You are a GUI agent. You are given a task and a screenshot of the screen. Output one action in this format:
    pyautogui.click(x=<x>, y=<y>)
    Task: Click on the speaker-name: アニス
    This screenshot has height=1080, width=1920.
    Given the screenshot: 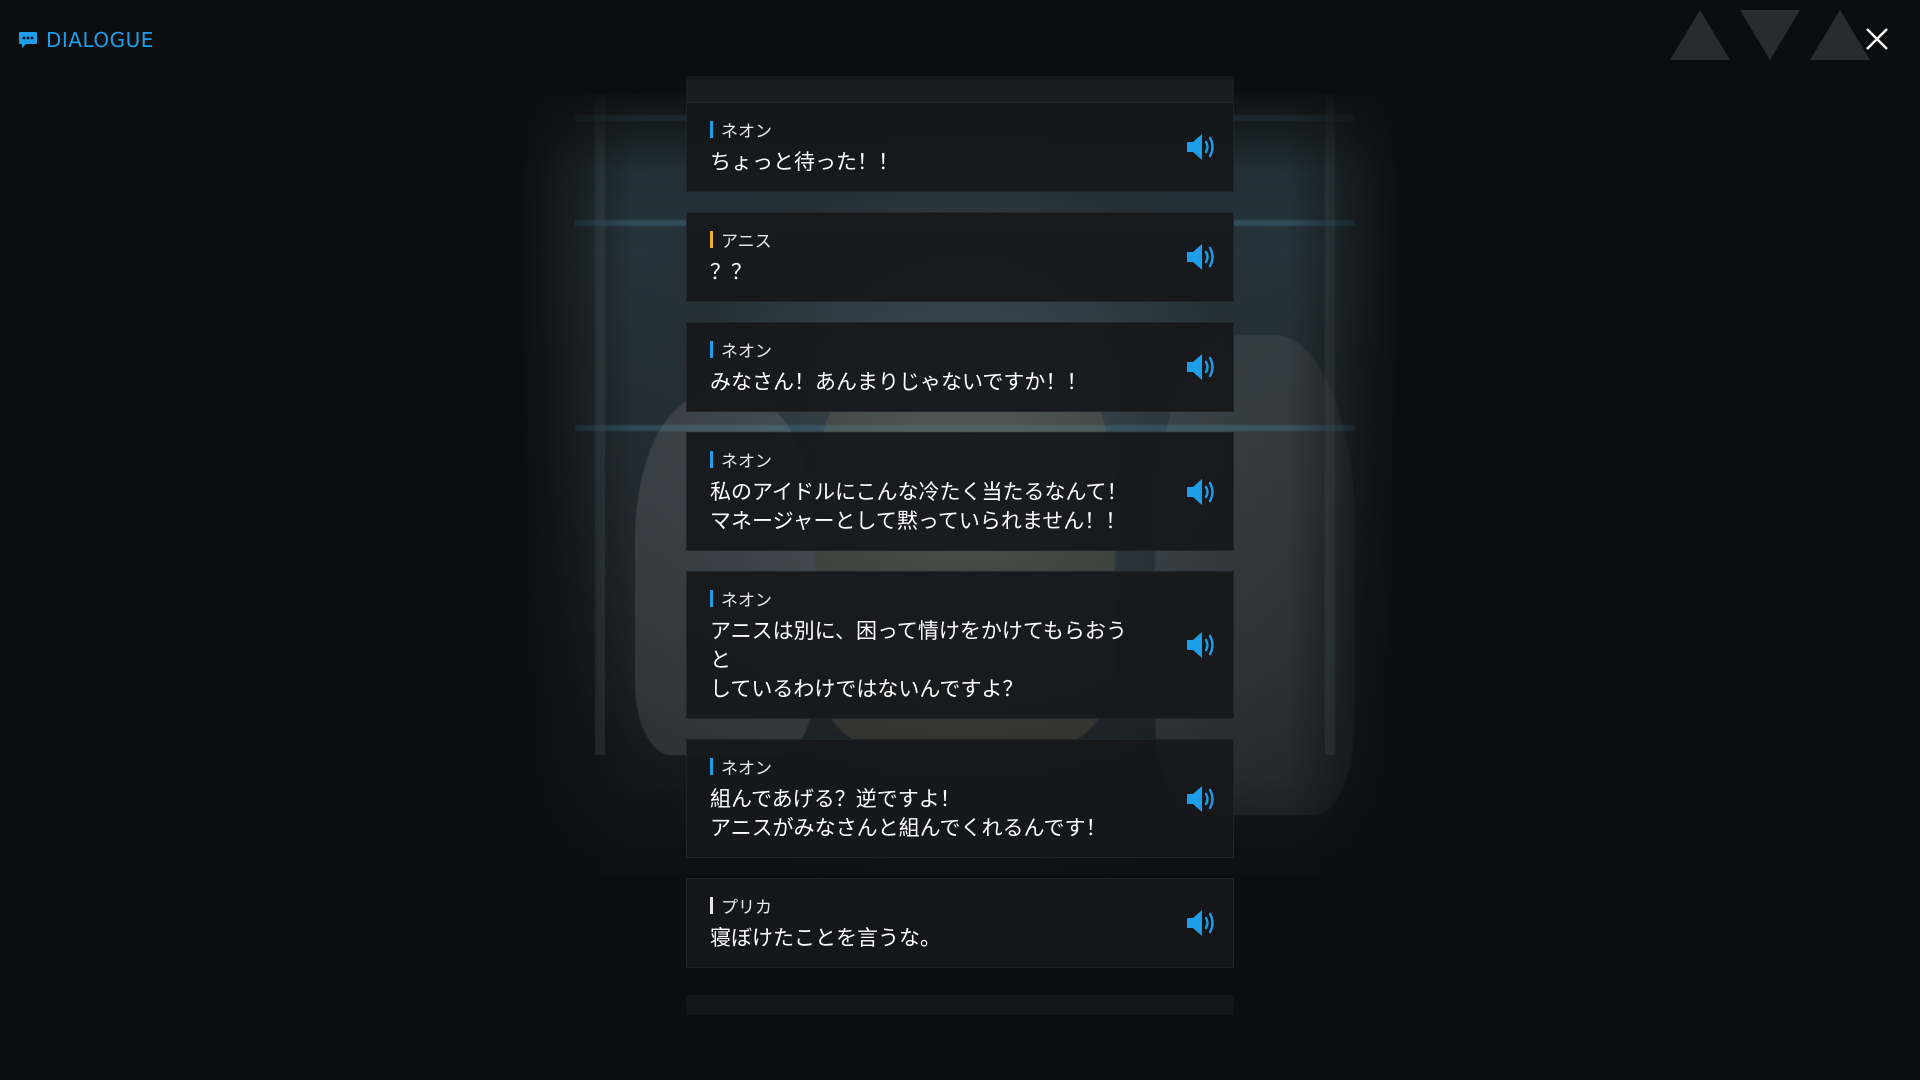 What is the action you would take?
    pyautogui.click(x=926, y=239)
    